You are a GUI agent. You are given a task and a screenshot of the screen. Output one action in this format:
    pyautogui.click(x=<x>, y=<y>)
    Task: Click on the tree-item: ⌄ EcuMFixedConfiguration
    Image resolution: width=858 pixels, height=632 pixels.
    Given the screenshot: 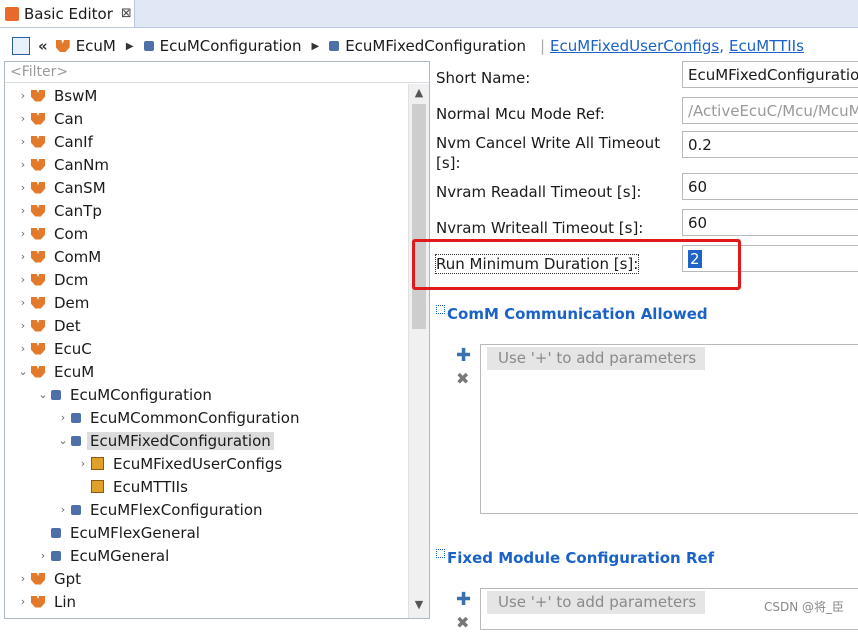 What is the action you would take?
    pyautogui.click(x=205, y=440)
    